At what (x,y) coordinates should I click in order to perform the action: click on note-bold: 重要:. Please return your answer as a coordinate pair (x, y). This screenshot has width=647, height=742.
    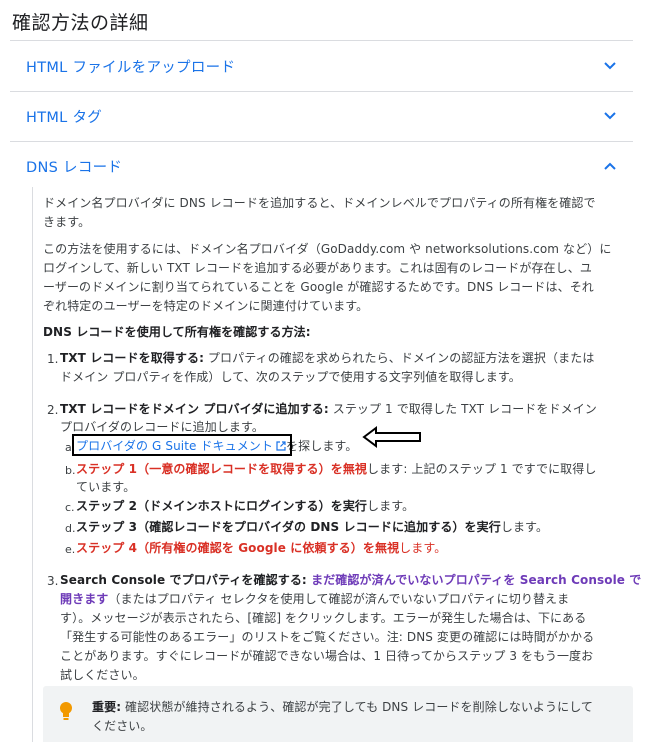
    Looking at the image, I should click on (107, 707).